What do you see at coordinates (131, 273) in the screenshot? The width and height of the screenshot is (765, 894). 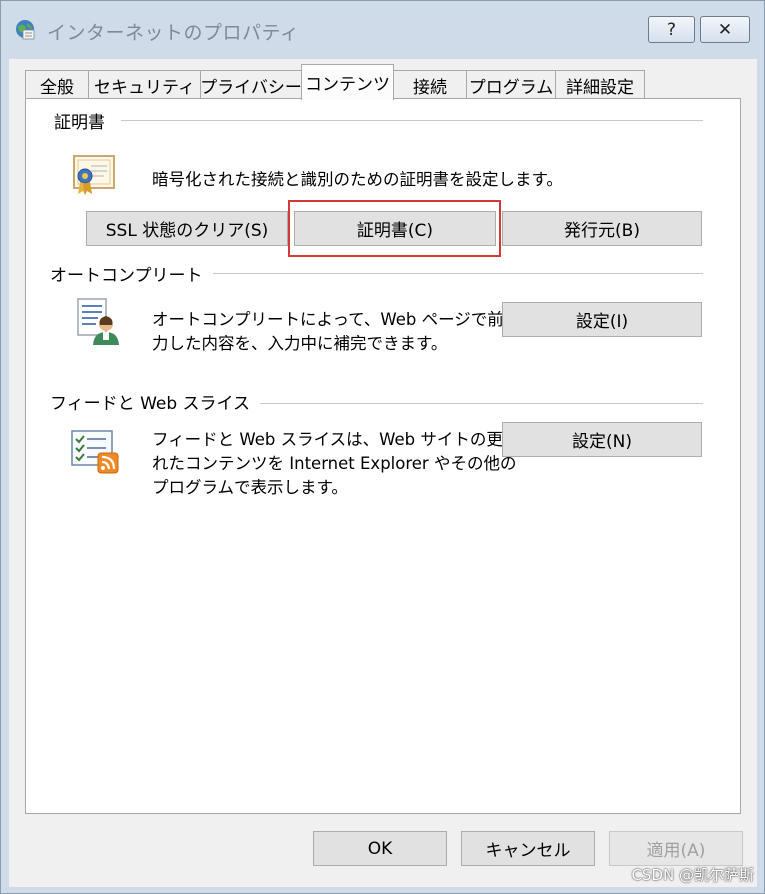 I see `autocomplete-heading: オートコンプリート` at bounding box center [131, 273].